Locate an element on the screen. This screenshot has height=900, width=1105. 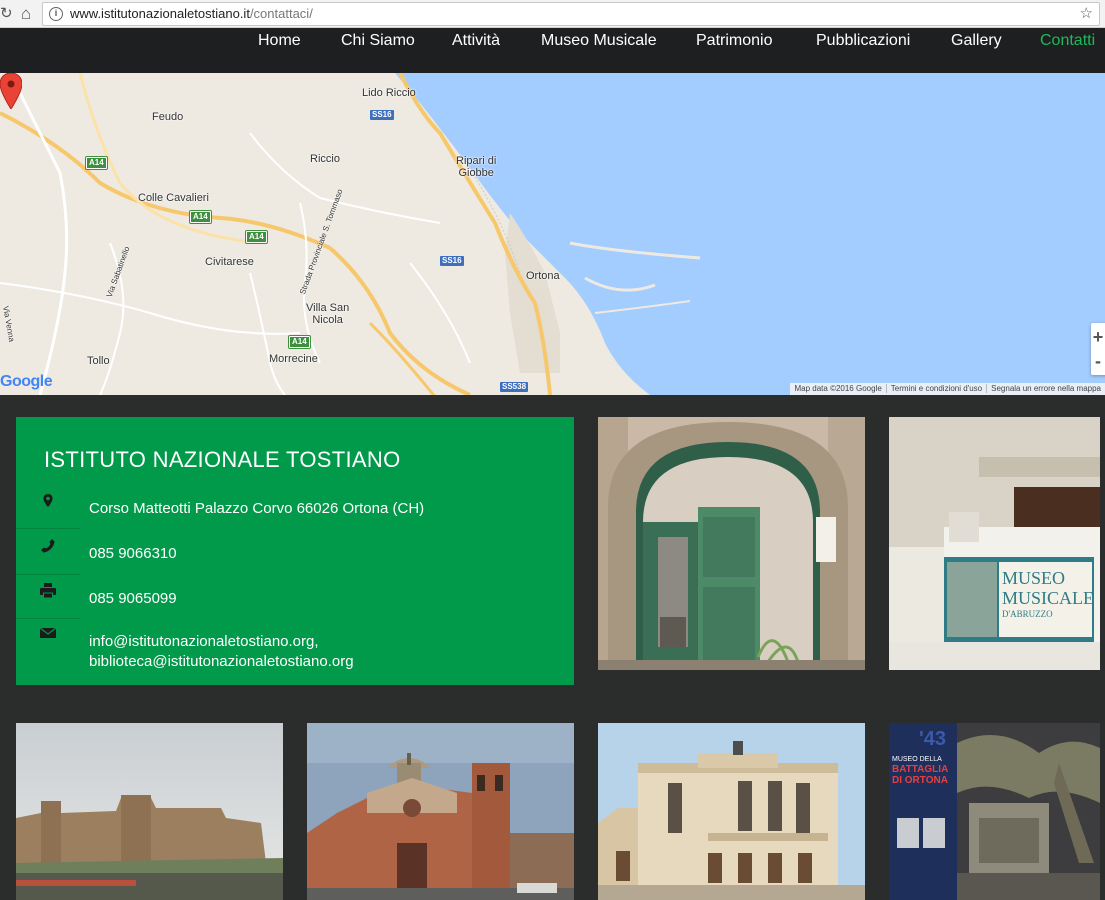
printer-icon is located at coordinates (48, 591).